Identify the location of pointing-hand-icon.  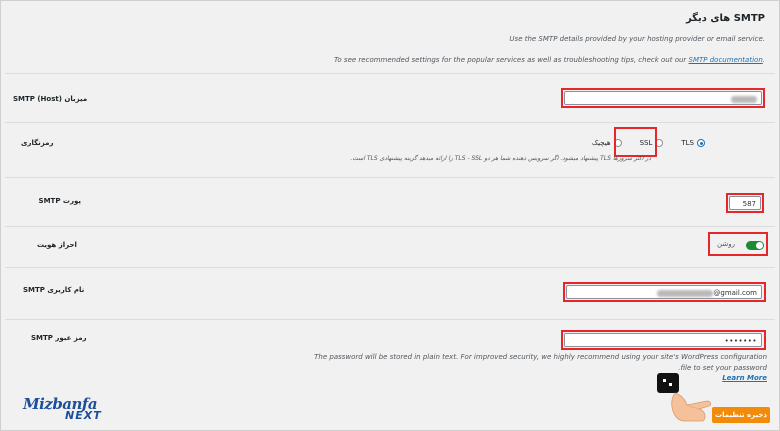
(684, 397).